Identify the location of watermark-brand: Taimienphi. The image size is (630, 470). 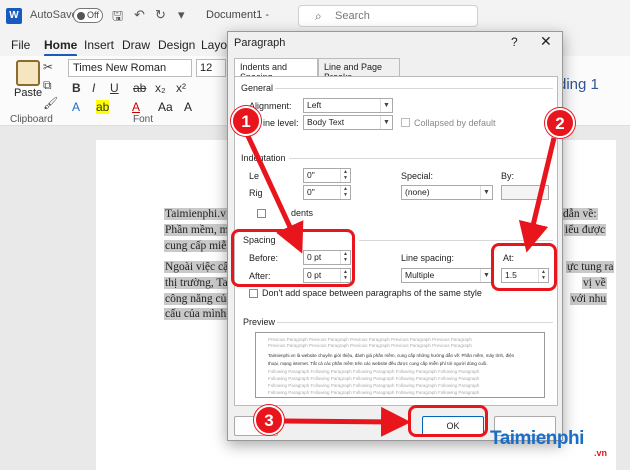
(537, 438).